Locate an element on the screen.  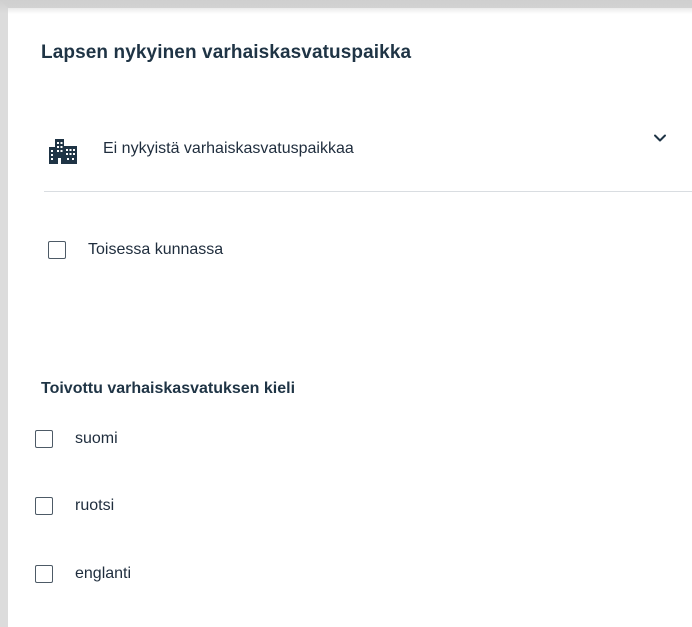
section-title-current-place: Lapsen nykyinen varhaiskasvatuspaikka is located at coordinates (226, 52).